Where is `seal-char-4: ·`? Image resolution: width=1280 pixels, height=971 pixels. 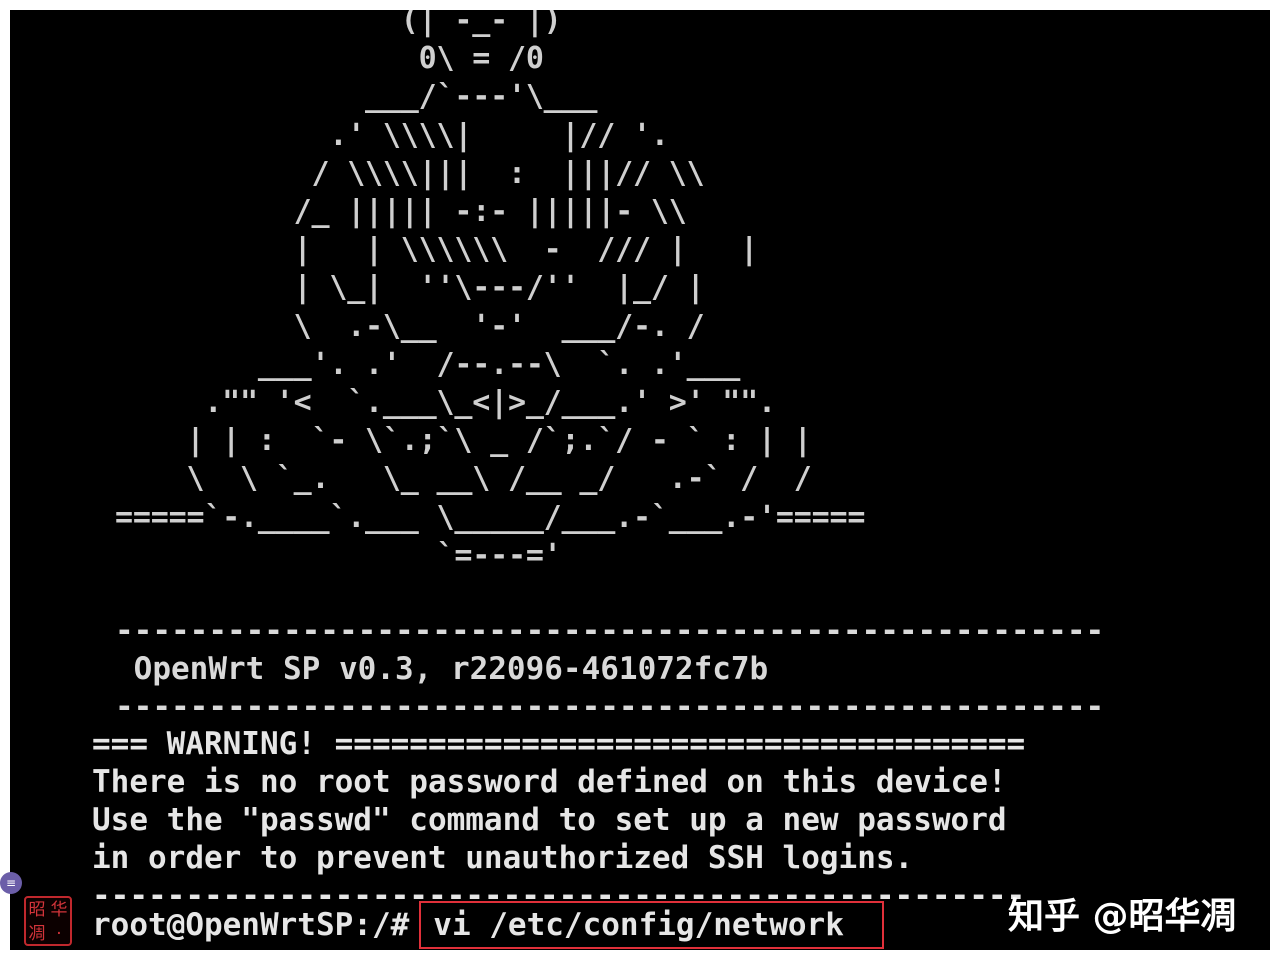
seal-char-4: · is located at coordinates (59, 934).